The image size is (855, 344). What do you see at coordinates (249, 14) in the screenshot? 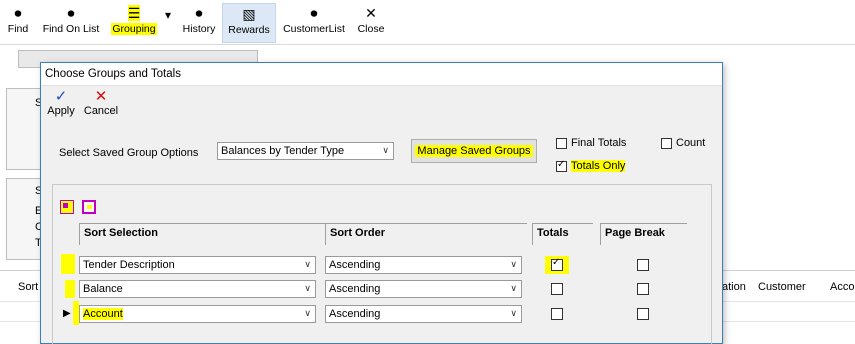
I see `rewards-icon: ▧` at bounding box center [249, 14].